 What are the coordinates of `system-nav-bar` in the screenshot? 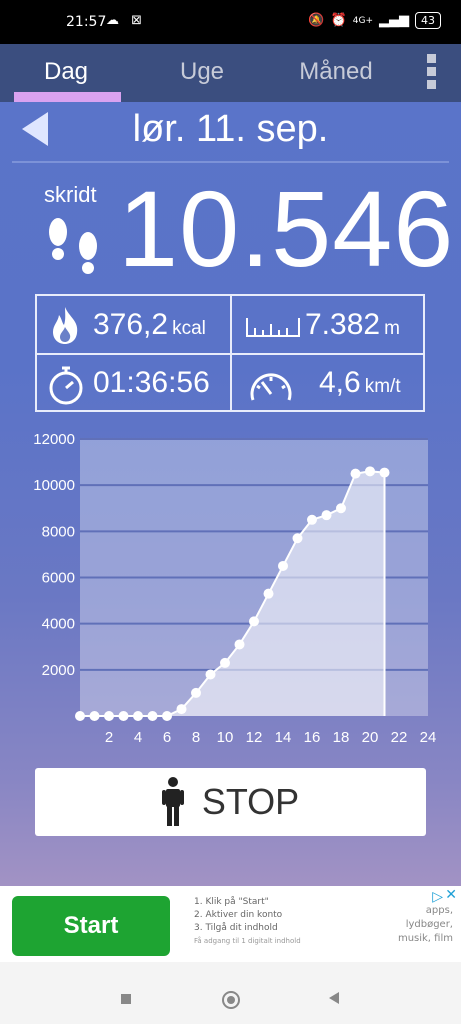 It's located at (230, 993).